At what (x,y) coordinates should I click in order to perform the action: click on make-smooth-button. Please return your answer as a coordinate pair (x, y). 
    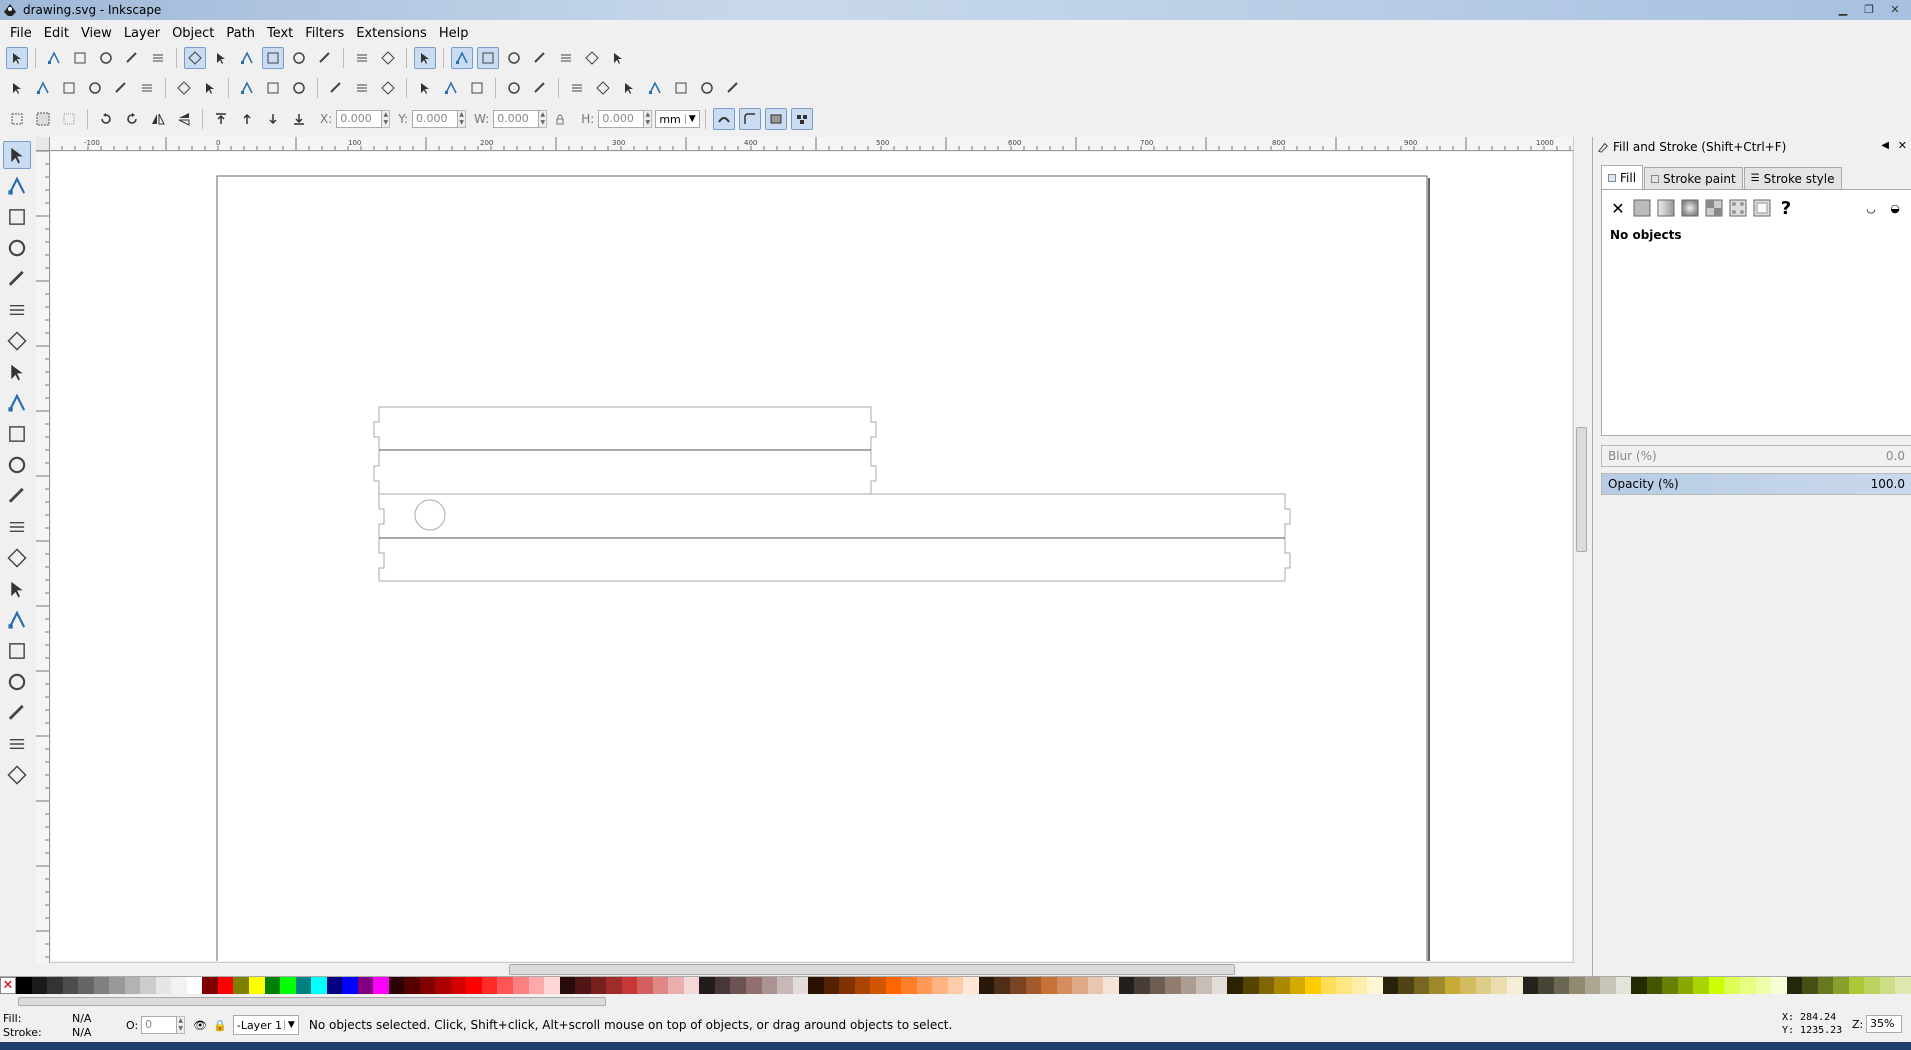
    Looking at the image, I should click on (247, 58).